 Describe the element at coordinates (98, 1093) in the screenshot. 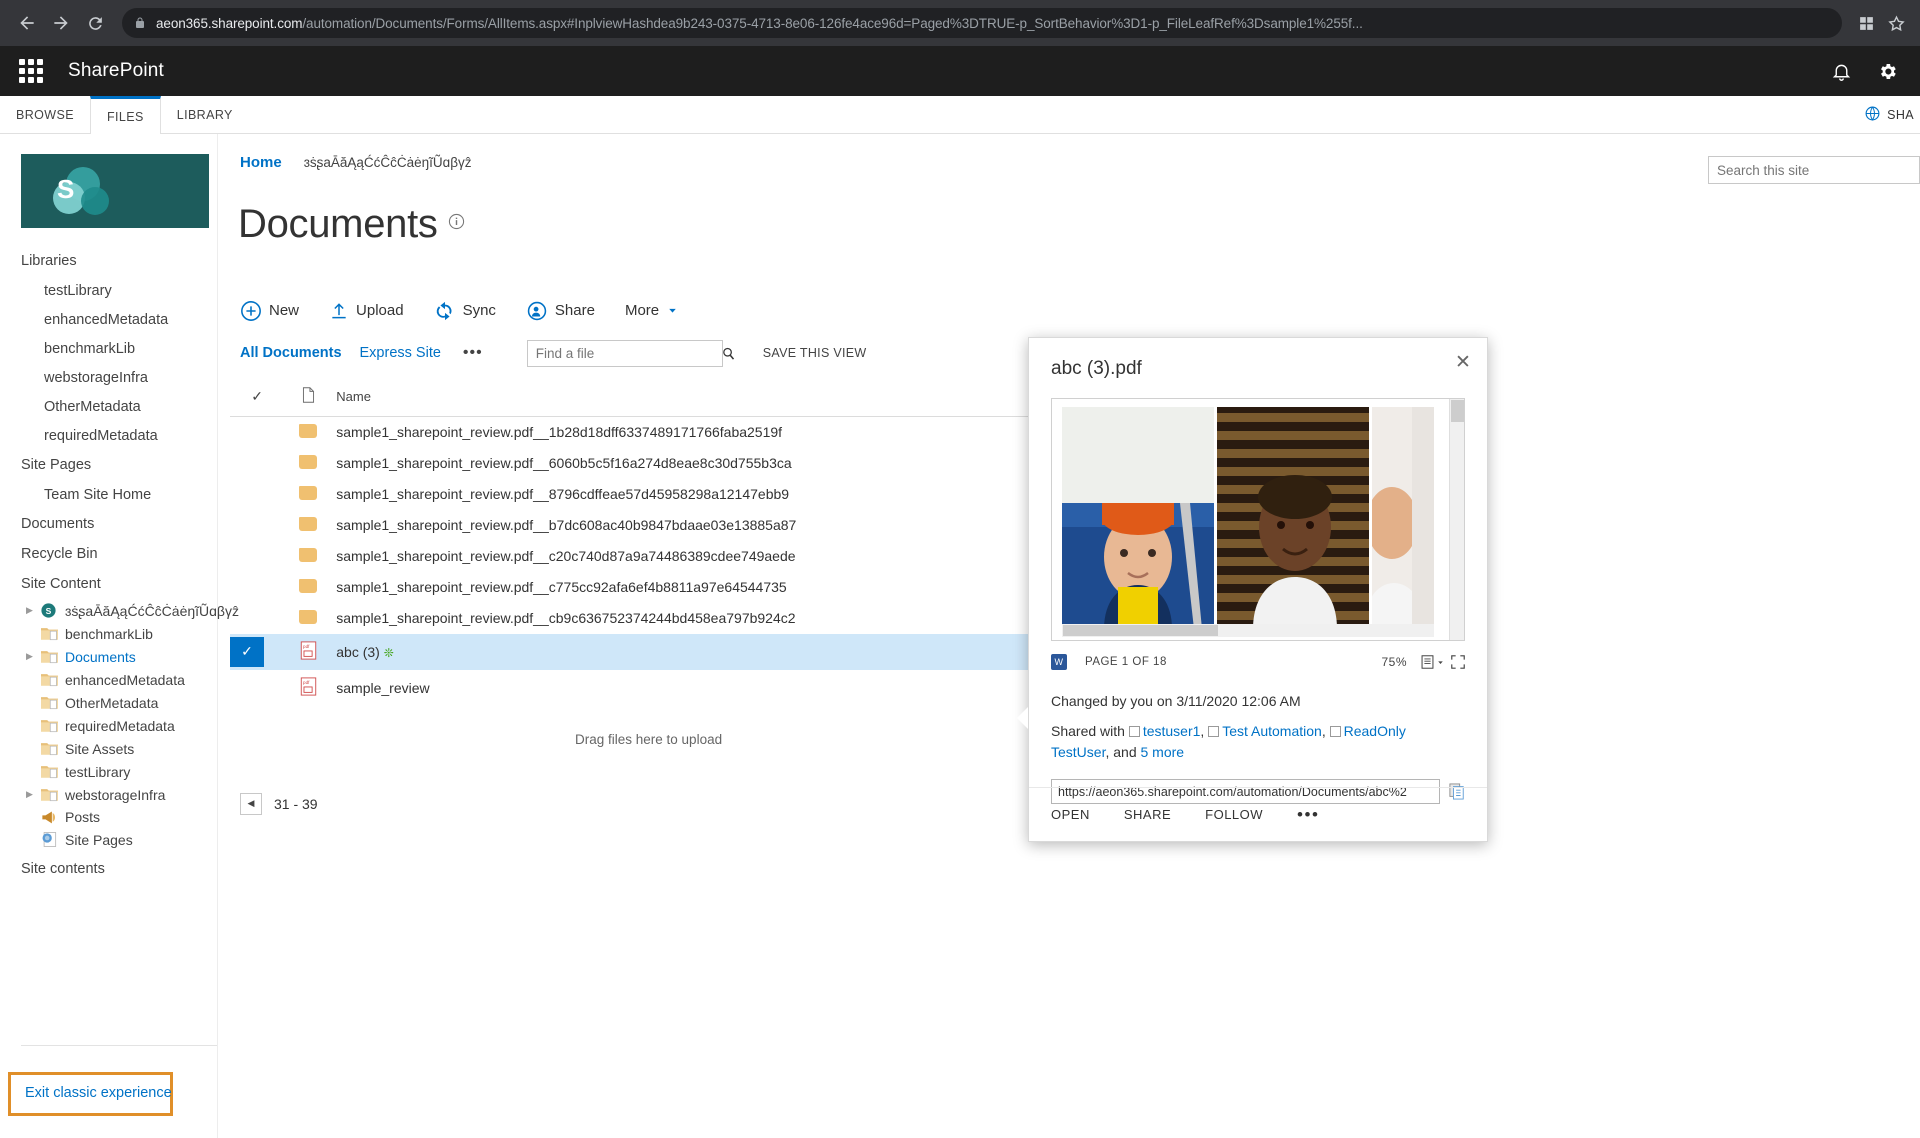

I see `exit-classic-experience-link: Exit classic experience` at that location.